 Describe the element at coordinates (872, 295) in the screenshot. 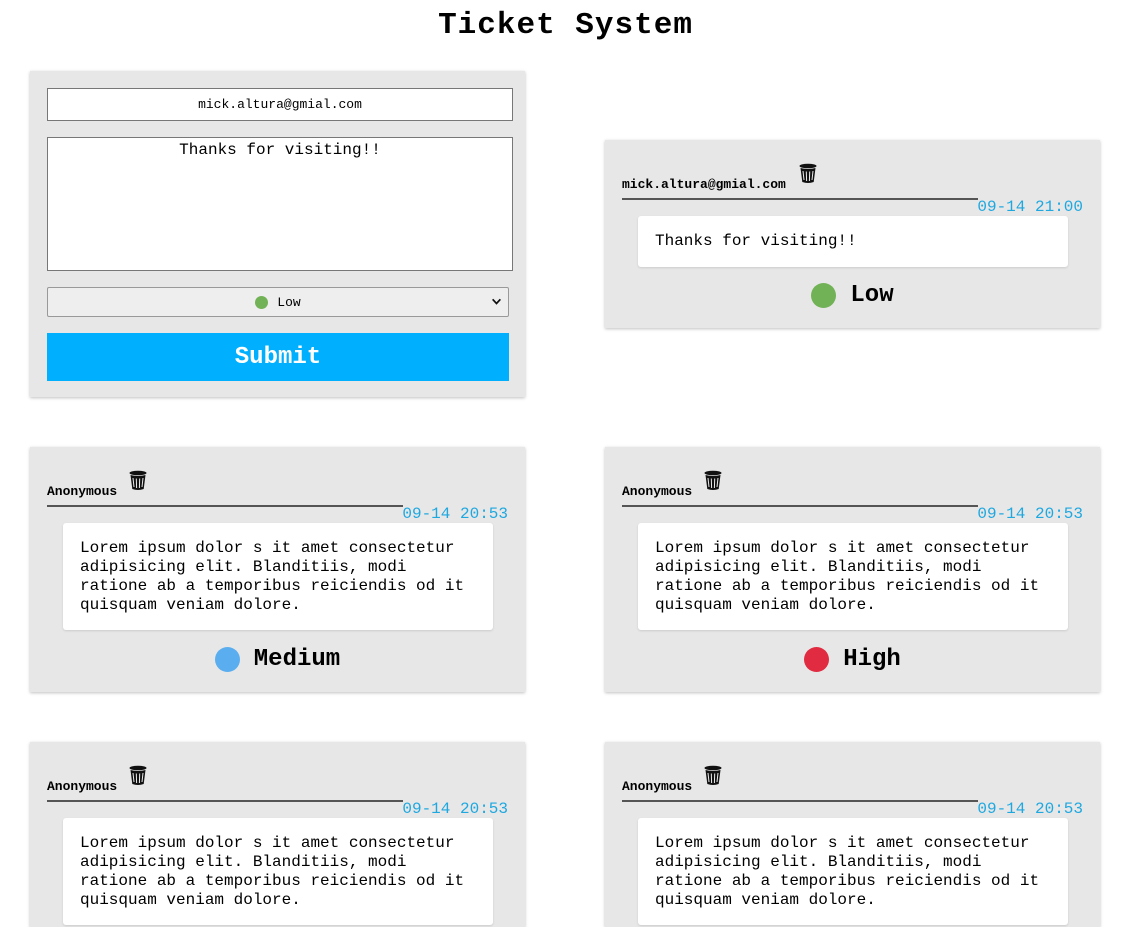

I see `priority-label: Low` at that location.